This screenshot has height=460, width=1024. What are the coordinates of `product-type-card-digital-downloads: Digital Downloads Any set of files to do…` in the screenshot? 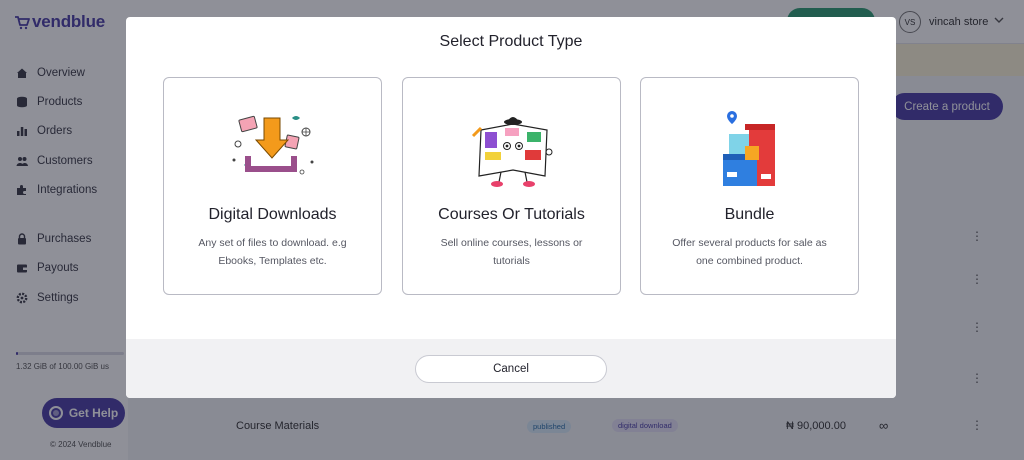 It's located at (272, 186).